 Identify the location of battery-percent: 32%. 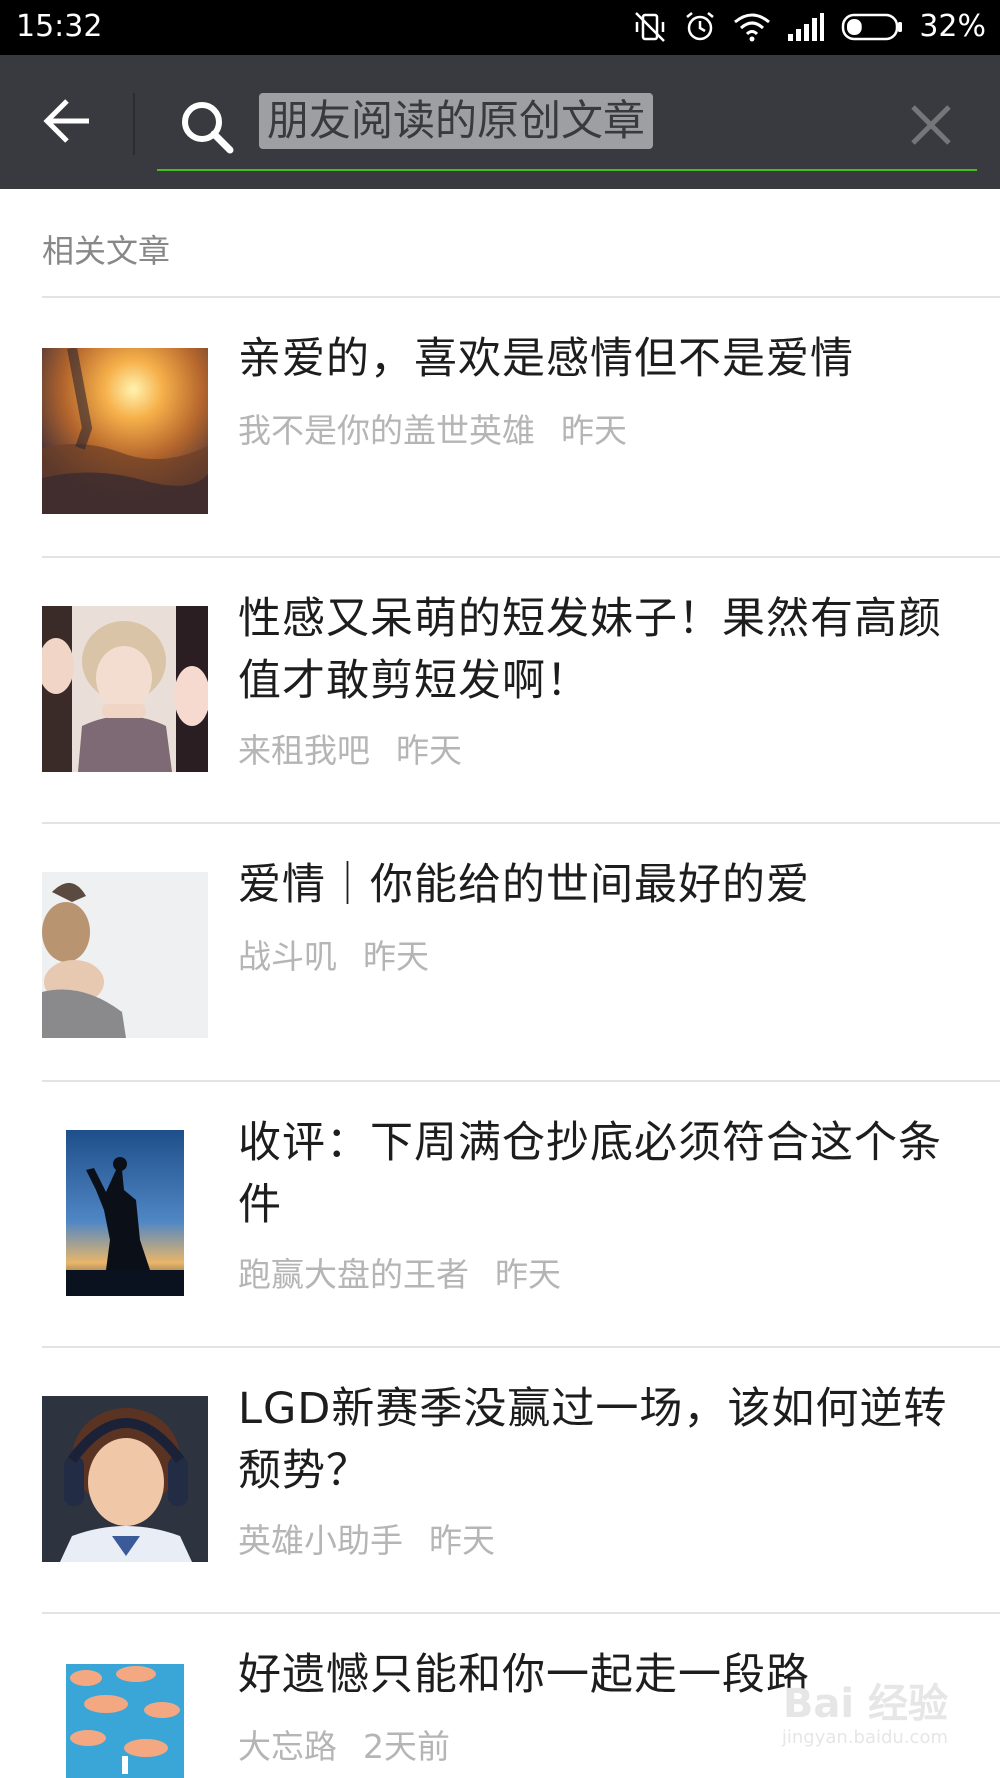
(952, 26).